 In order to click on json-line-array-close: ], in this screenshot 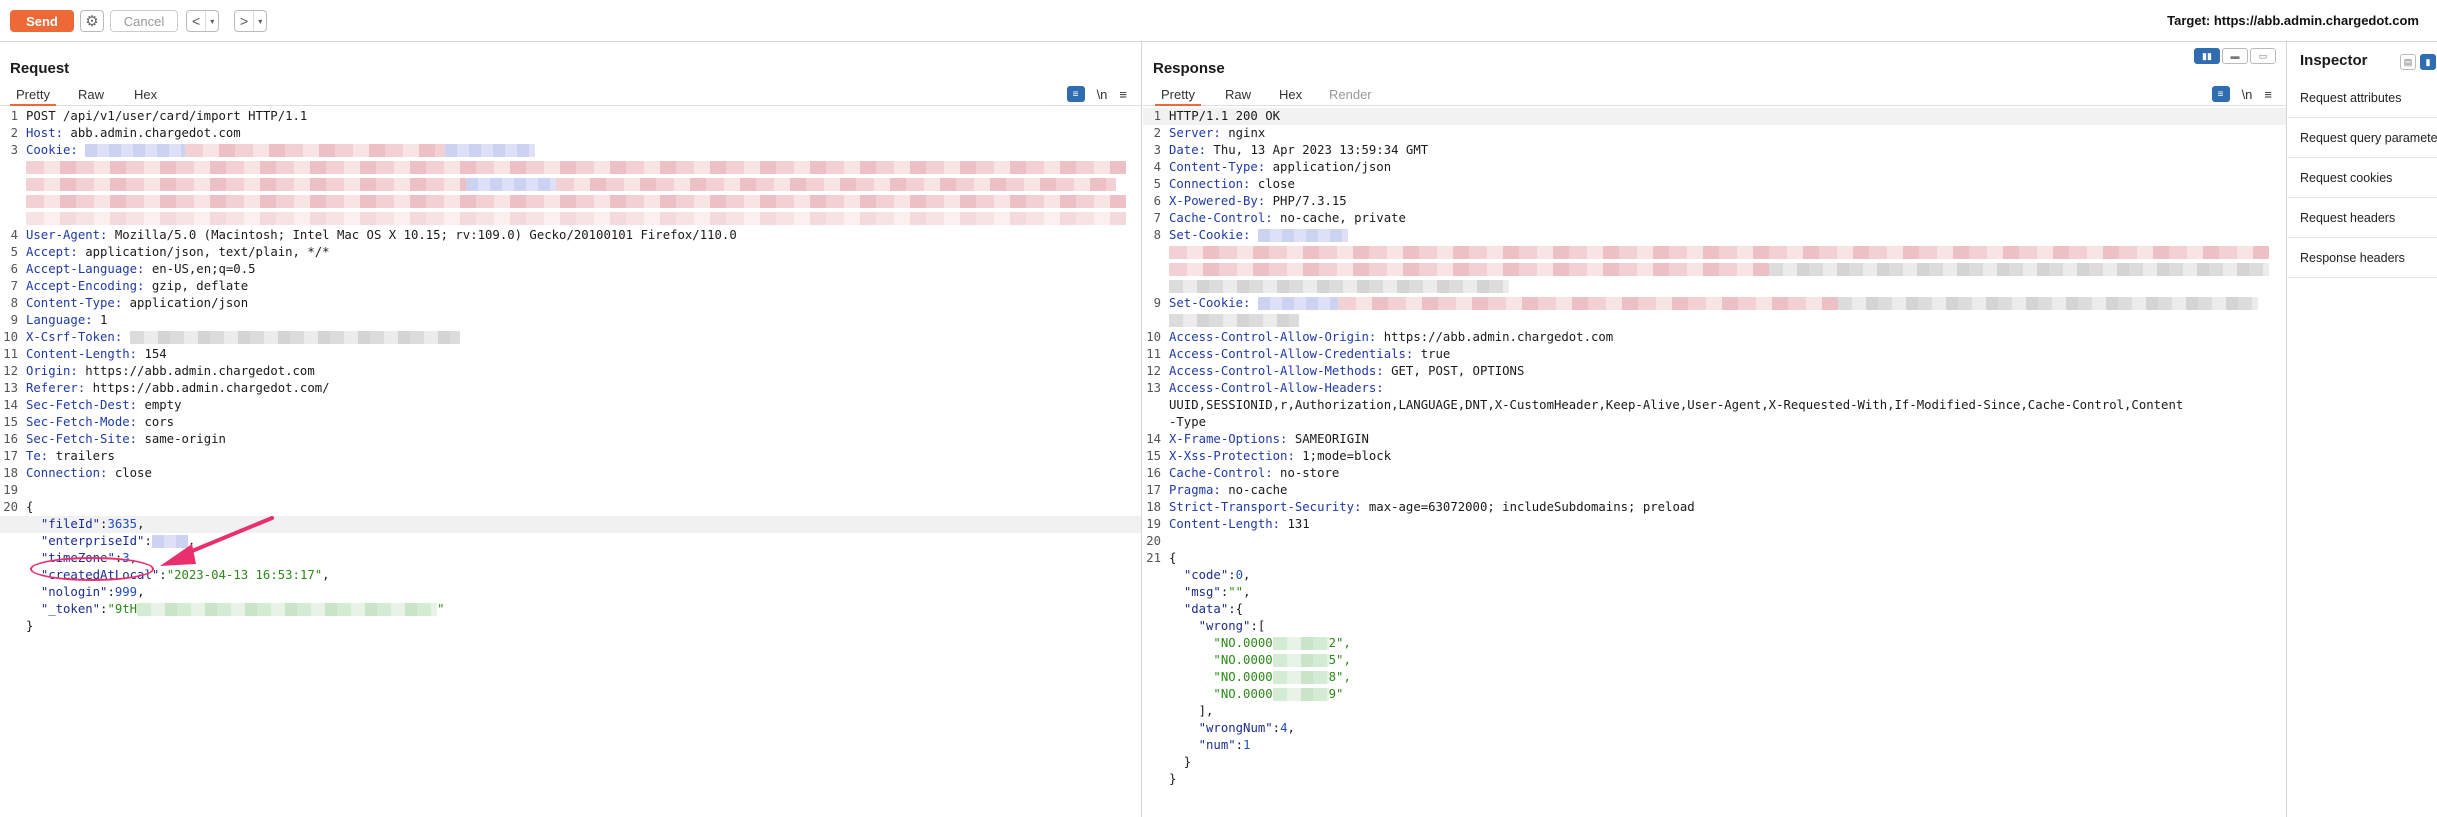, I will do `click(1191, 711)`.